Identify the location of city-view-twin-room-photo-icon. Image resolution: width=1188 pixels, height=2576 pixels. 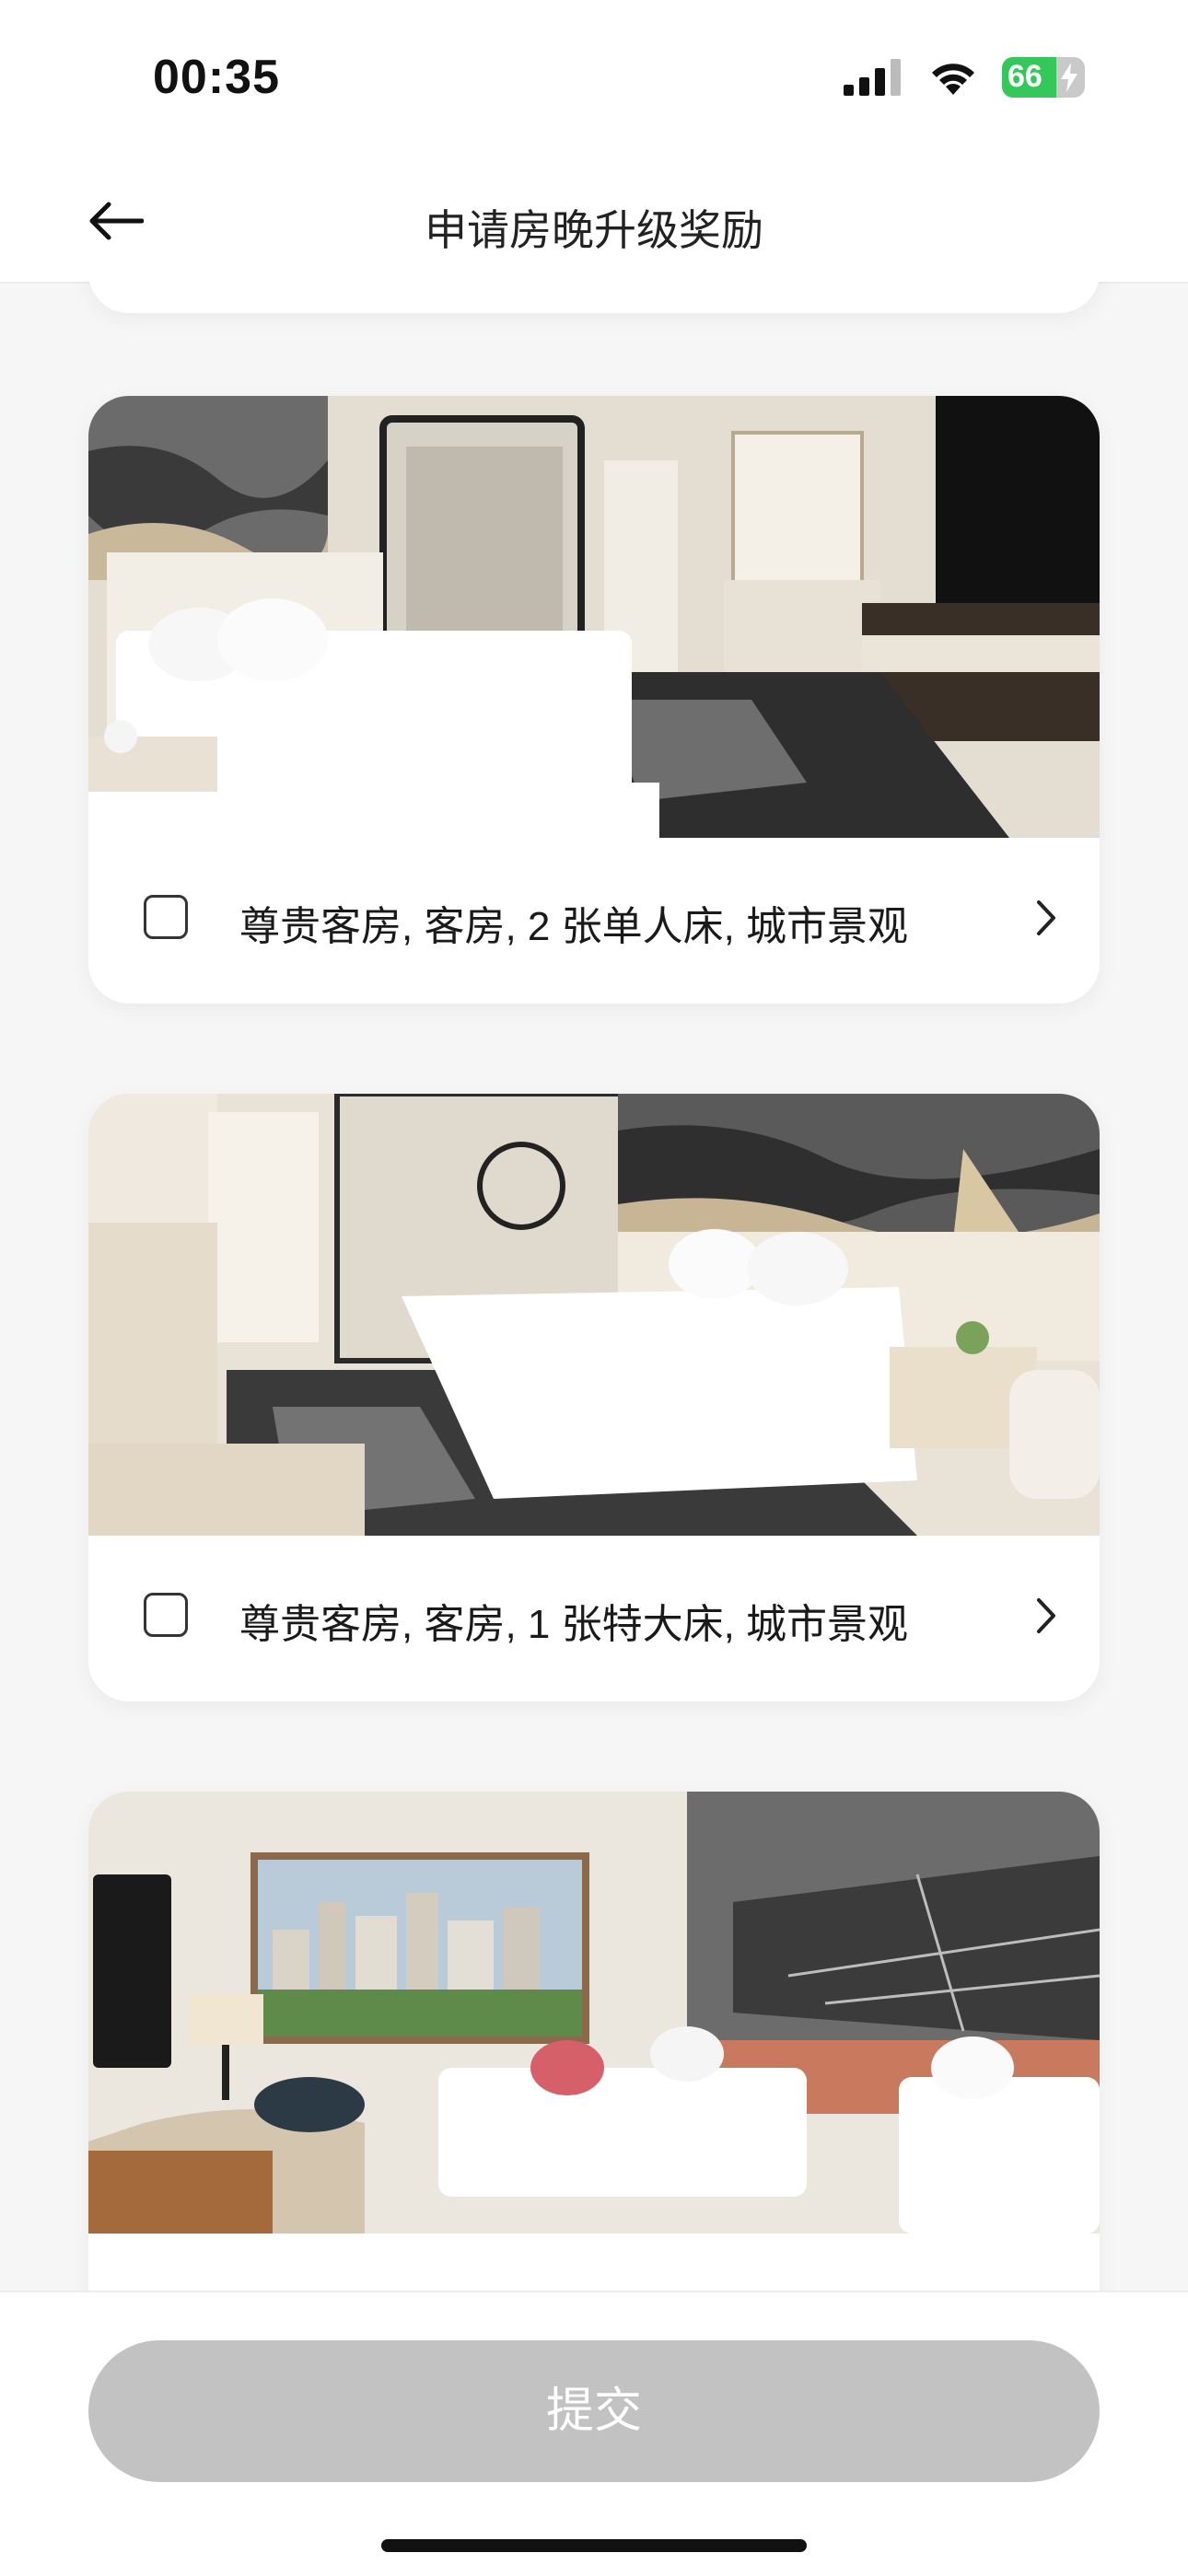
(594, 2013).